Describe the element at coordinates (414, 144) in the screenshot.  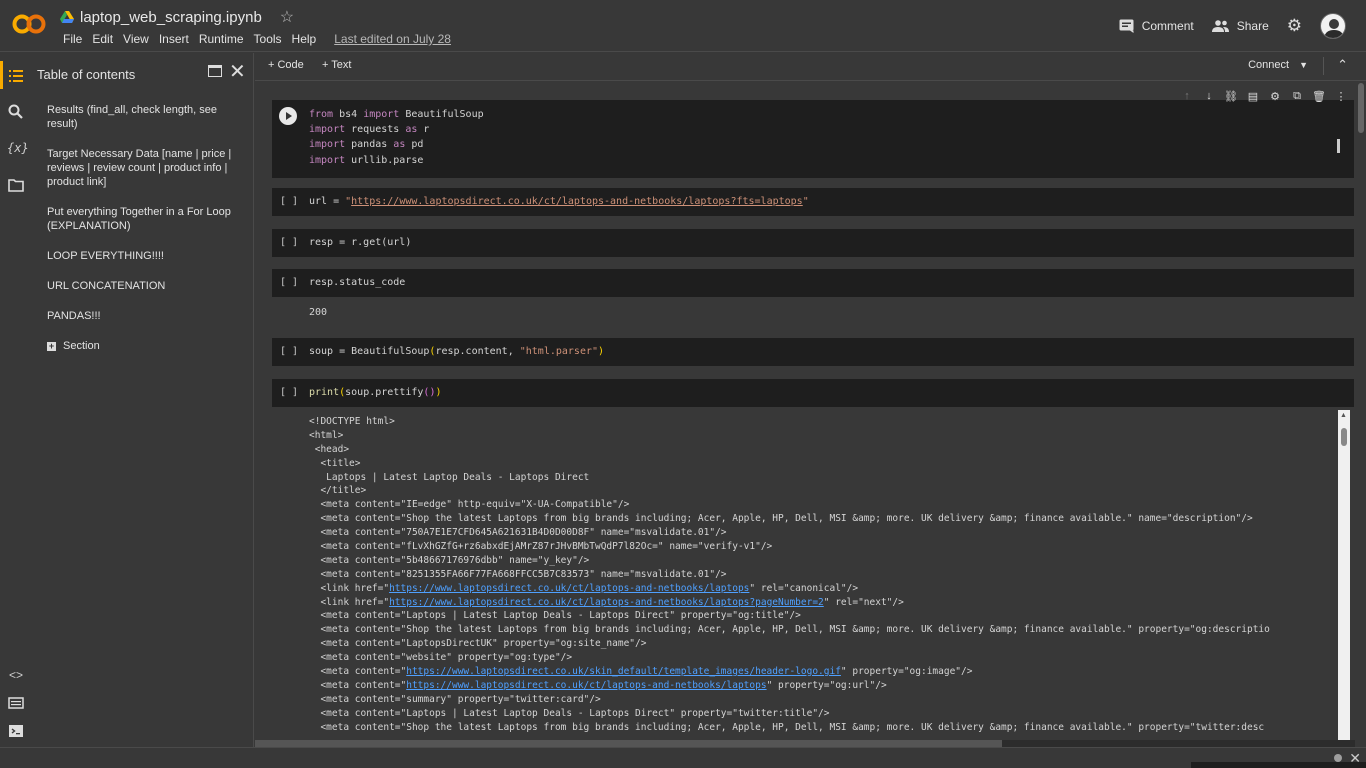
I see `code-token: pd` at that location.